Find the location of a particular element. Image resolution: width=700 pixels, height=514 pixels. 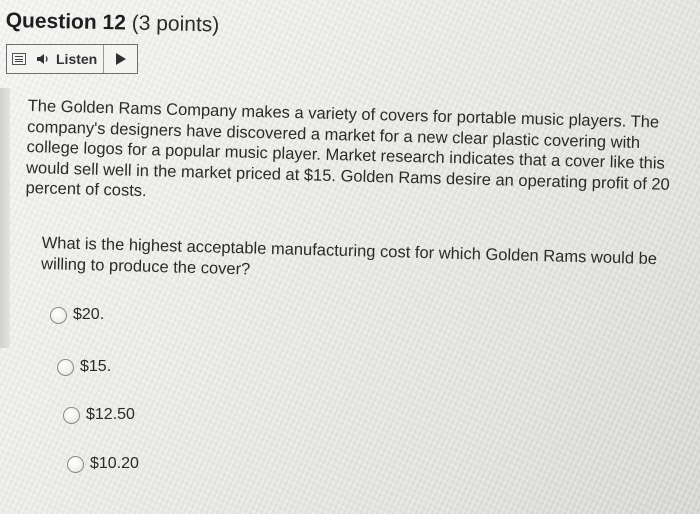

answer-option-1: $20. is located at coordinates (77, 315).